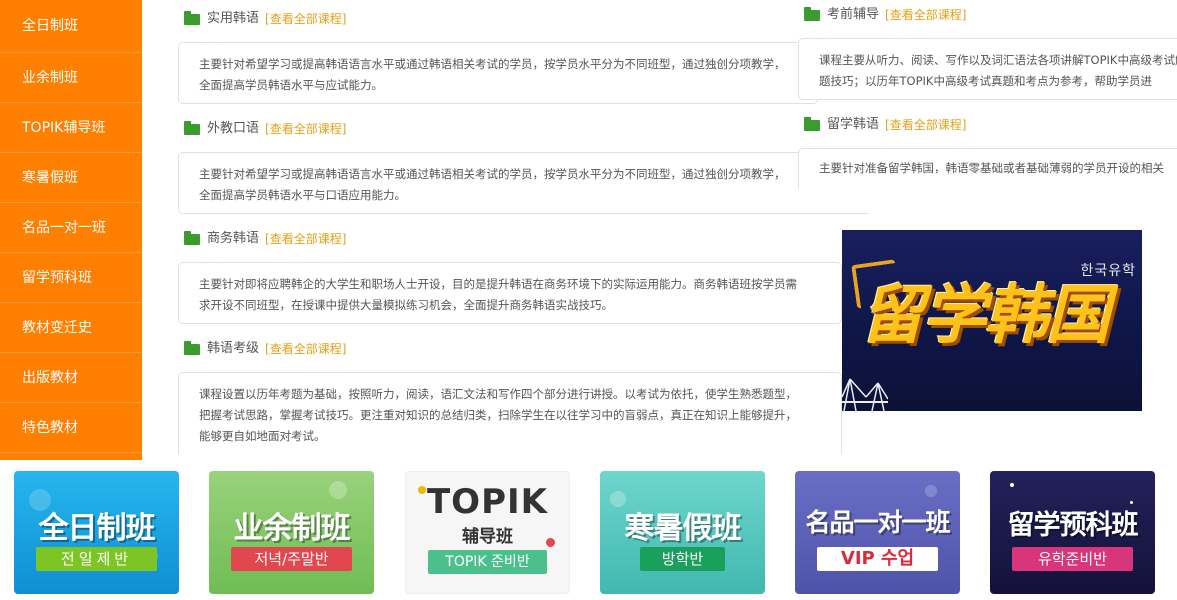  I want to click on tile-title-secondary: 辅导班, so click(487, 537).